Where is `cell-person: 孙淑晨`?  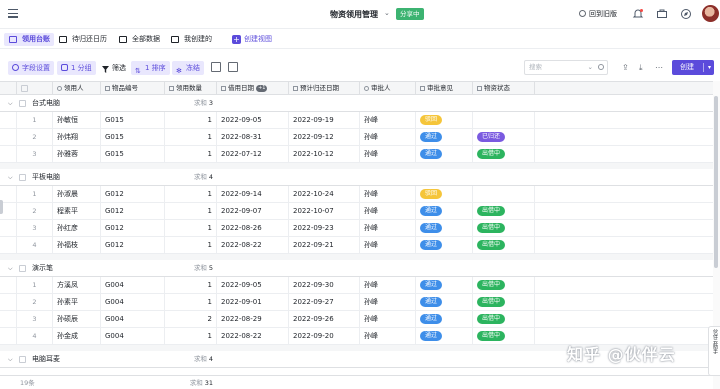
cell-person: 孙淑晨 is located at coordinates (77, 194).